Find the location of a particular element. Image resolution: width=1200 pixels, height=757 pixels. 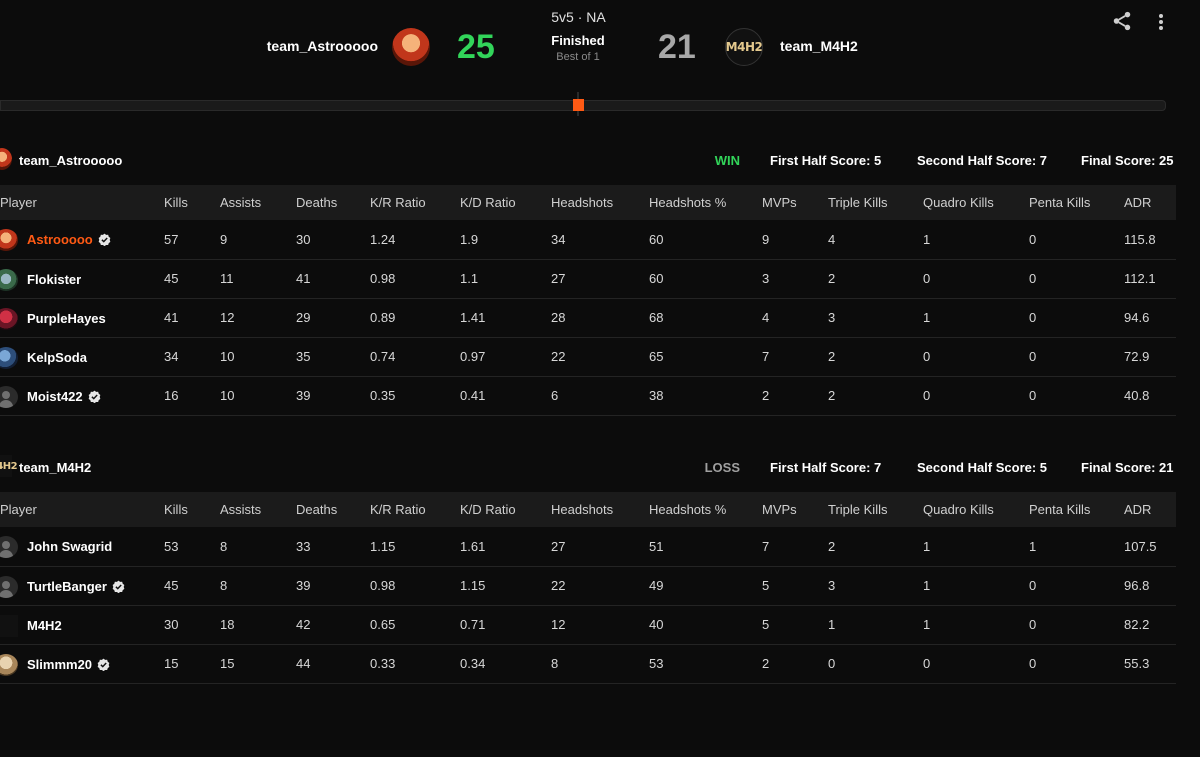

stat-assists: 9 is located at coordinates (258, 240).